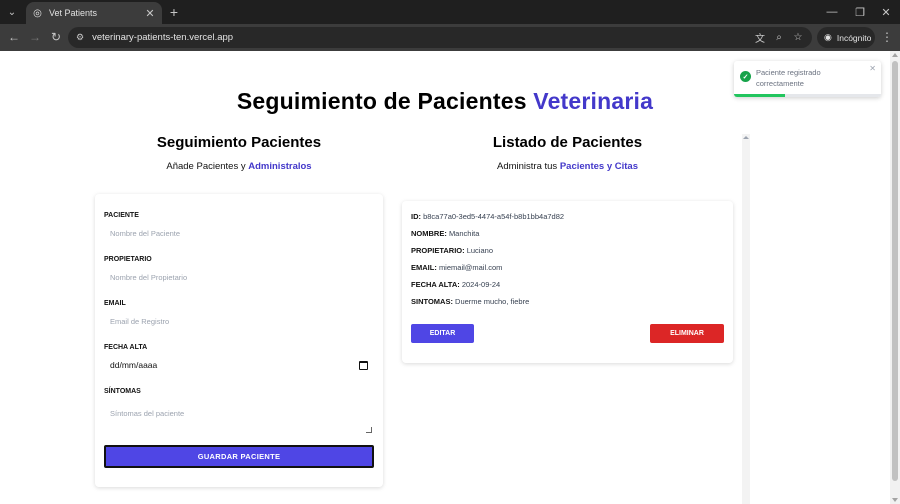  What do you see at coordinates (828, 37) in the screenshot?
I see `incognito-icon: ◉` at bounding box center [828, 37].